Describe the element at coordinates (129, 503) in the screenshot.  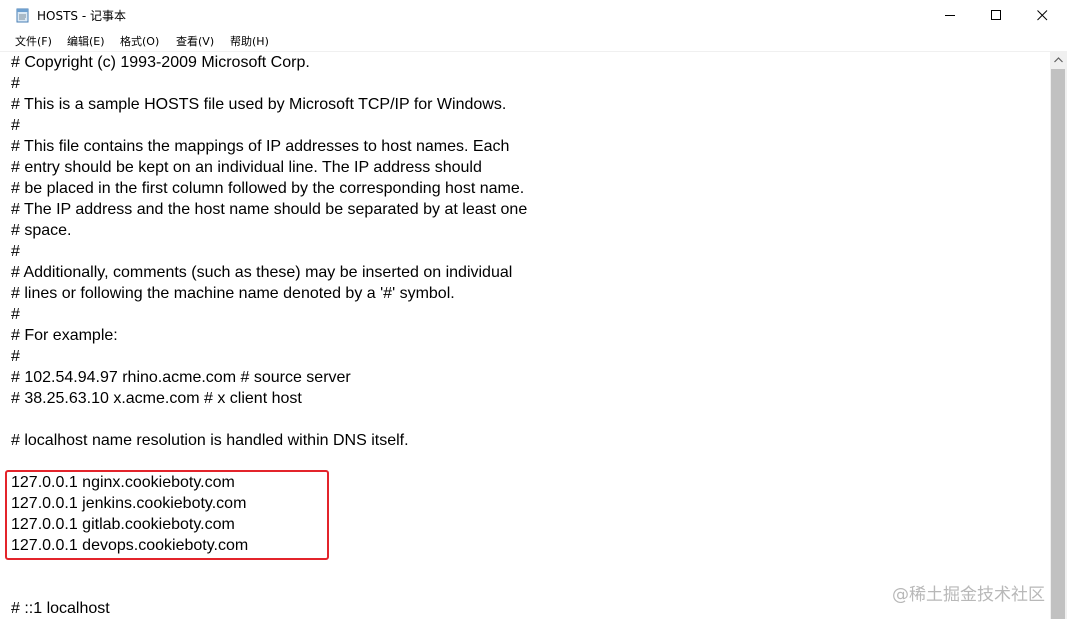
I see `hosts-entry: 127.0.0.1 jenkins.cookieboty.com` at that location.